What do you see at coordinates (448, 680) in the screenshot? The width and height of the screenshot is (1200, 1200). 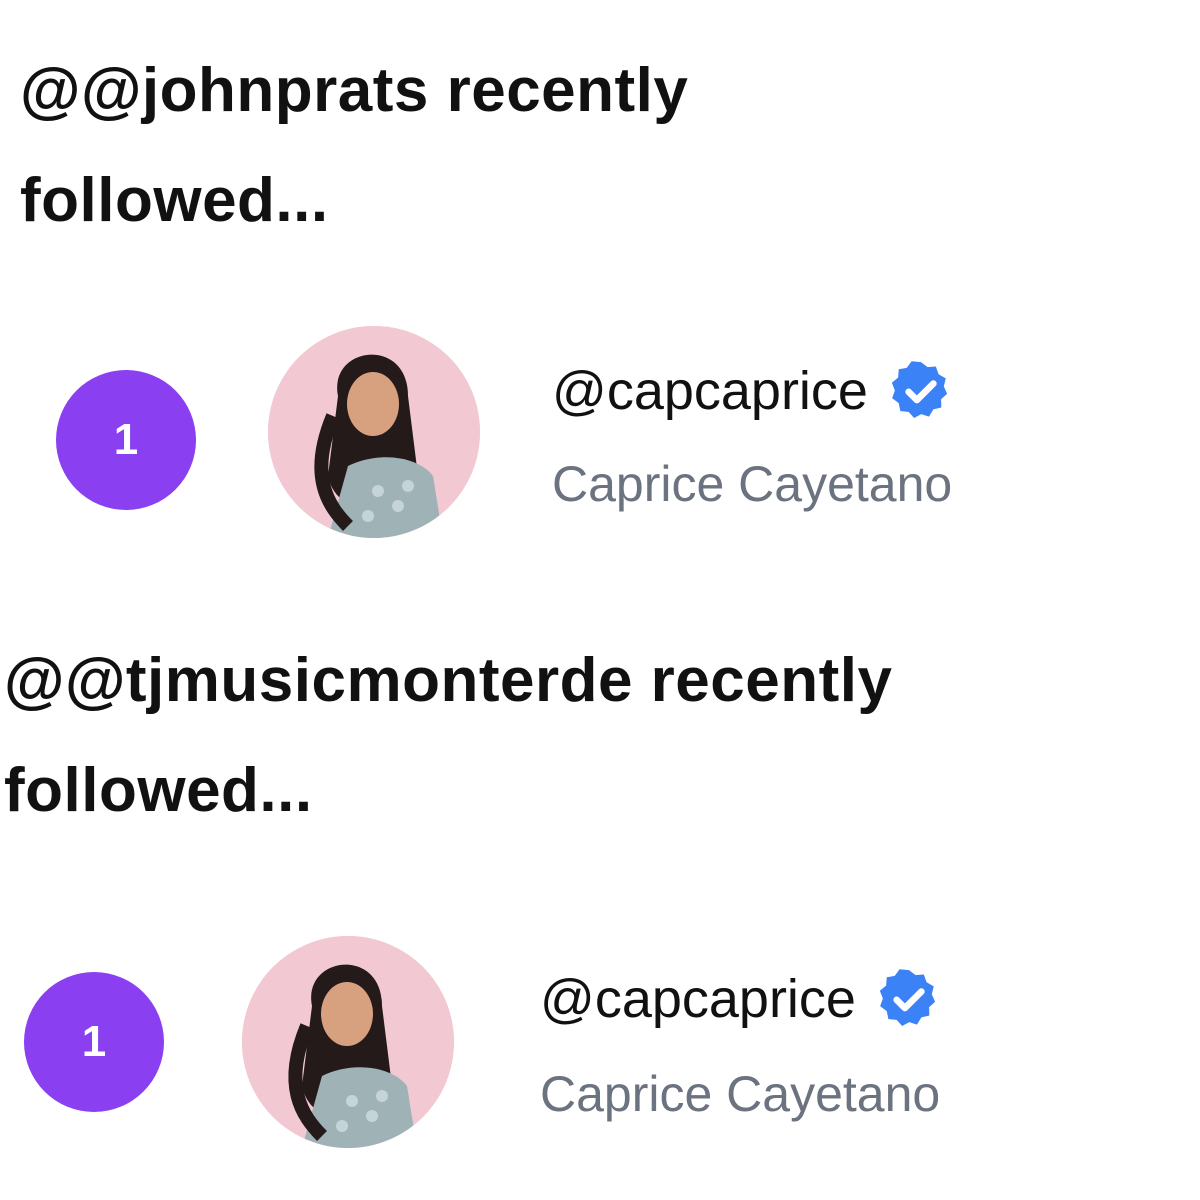 I see `heading-line-1: @@tjmusicmonterde recently` at bounding box center [448, 680].